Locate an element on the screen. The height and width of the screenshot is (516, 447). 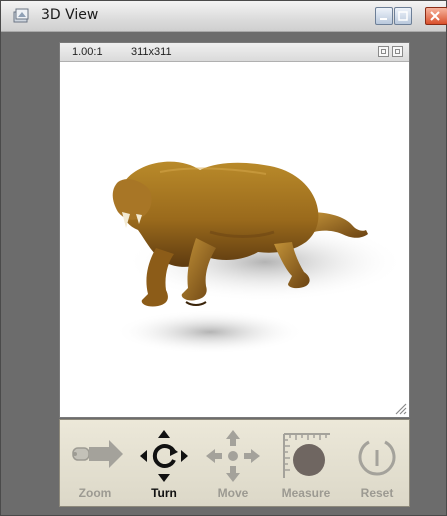
zoom-tool-button: Zoom is located at coordinates (95, 464).